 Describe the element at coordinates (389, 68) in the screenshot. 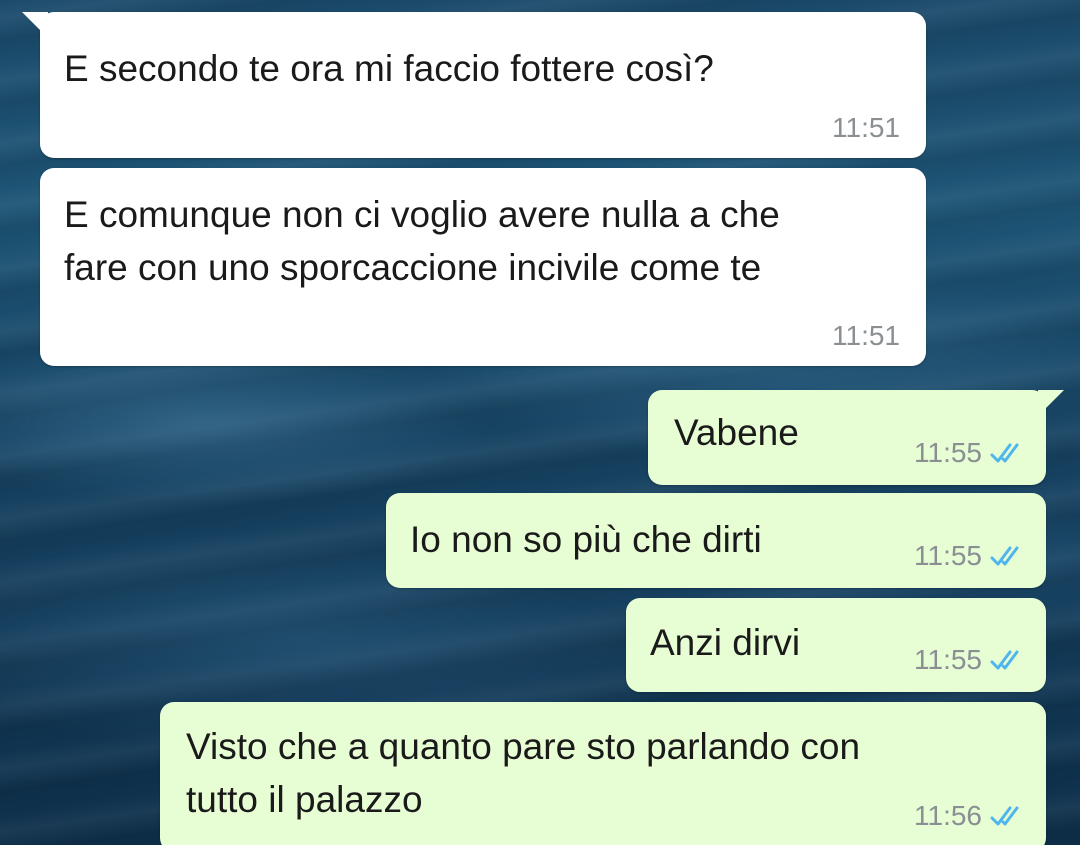

I see `message-text: E secondo te ora mi faccio fottere così?` at that location.